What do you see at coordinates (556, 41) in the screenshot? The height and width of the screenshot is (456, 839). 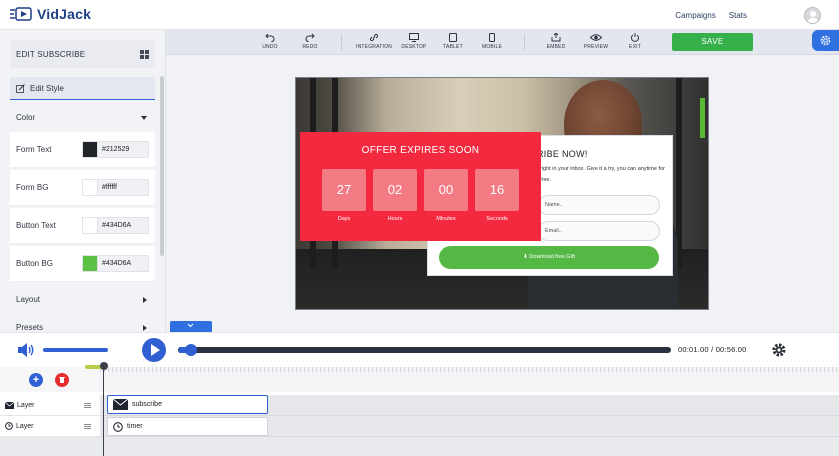 I see `embed-button: EMBED` at bounding box center [556, 41].